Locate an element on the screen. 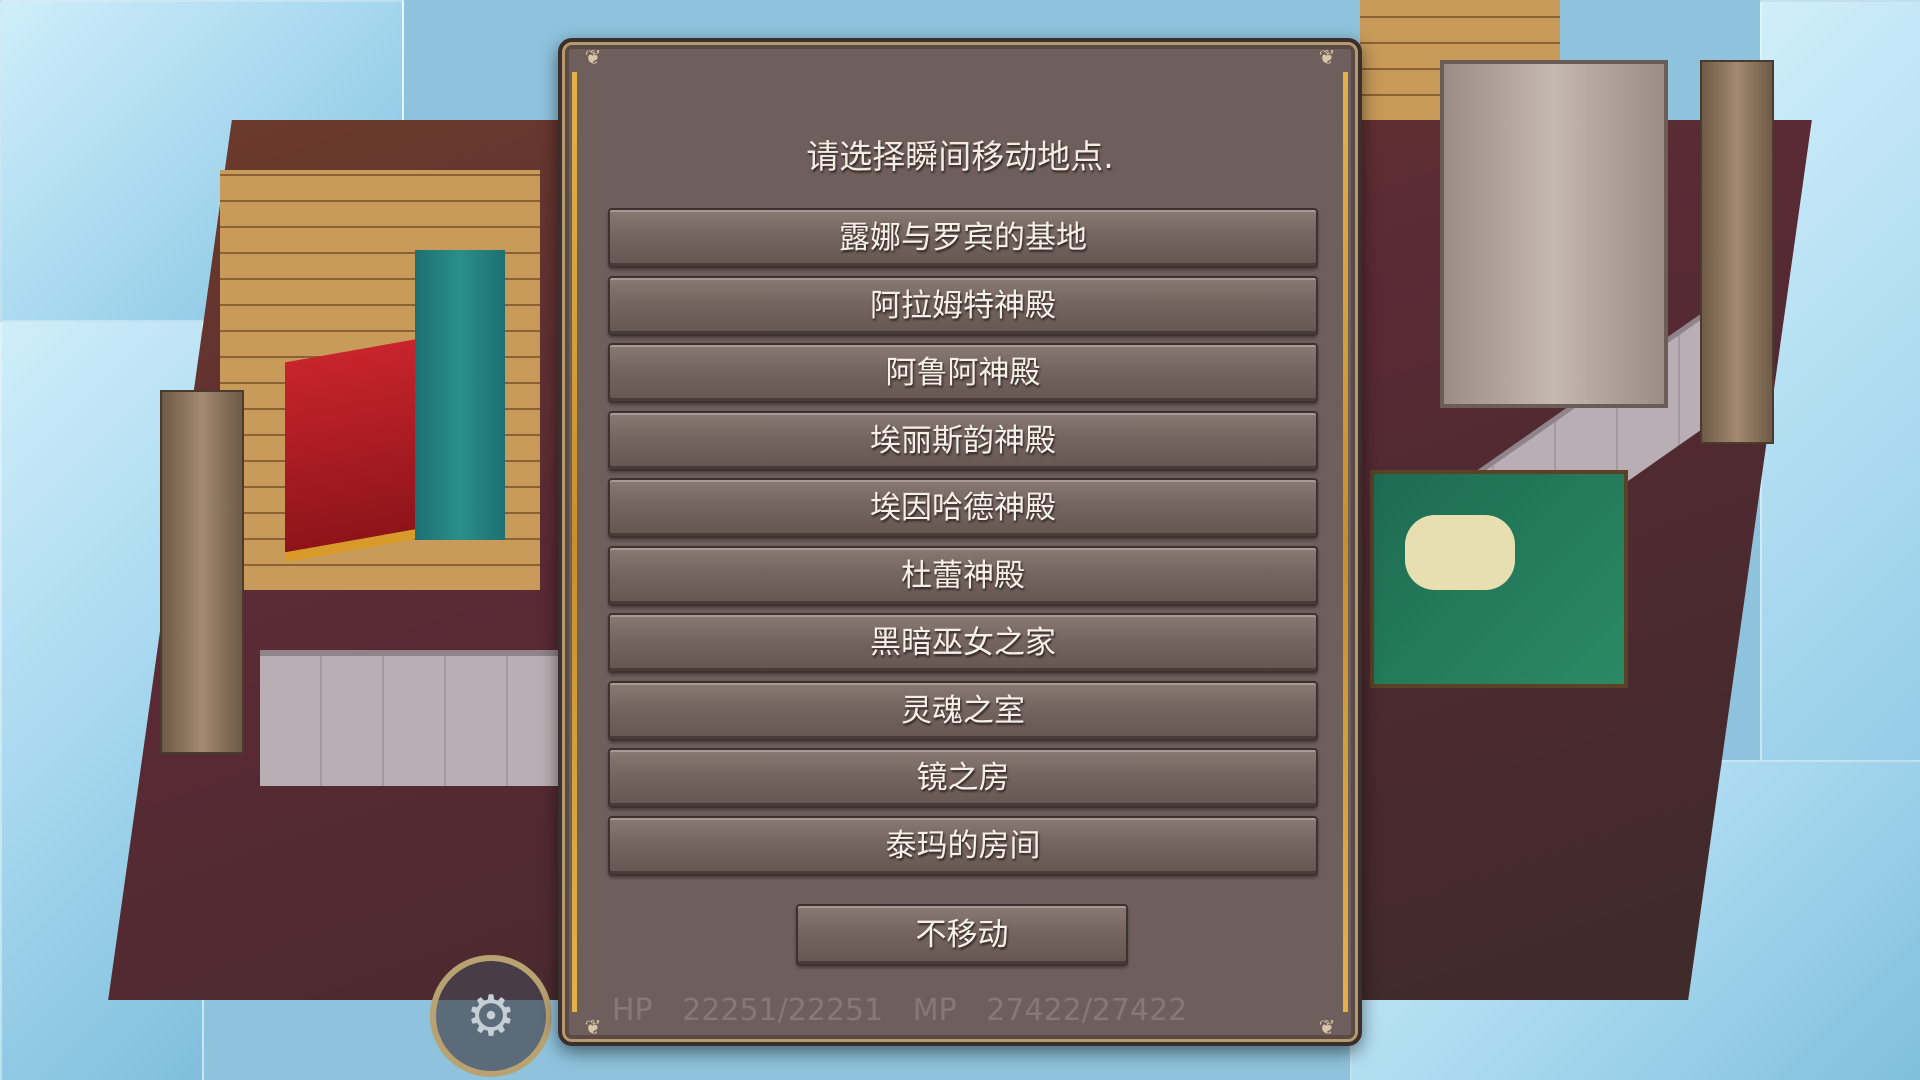 This screenshot has width=1920, height=1080. destination-button: 黑暗巫女之家 is located at coordinates (963, 643).